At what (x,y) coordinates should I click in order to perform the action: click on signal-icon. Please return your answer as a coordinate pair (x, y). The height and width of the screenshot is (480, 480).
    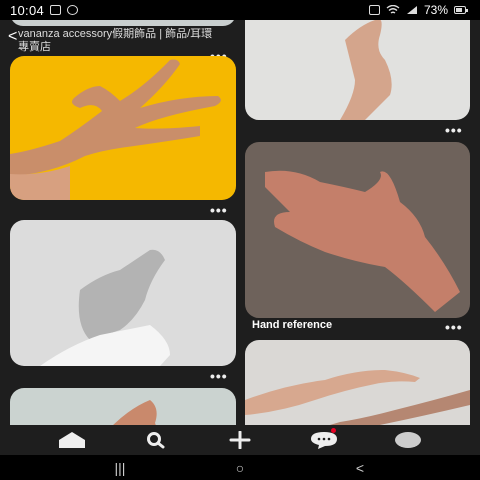
    Looking at the image, I should click on (411, 10).